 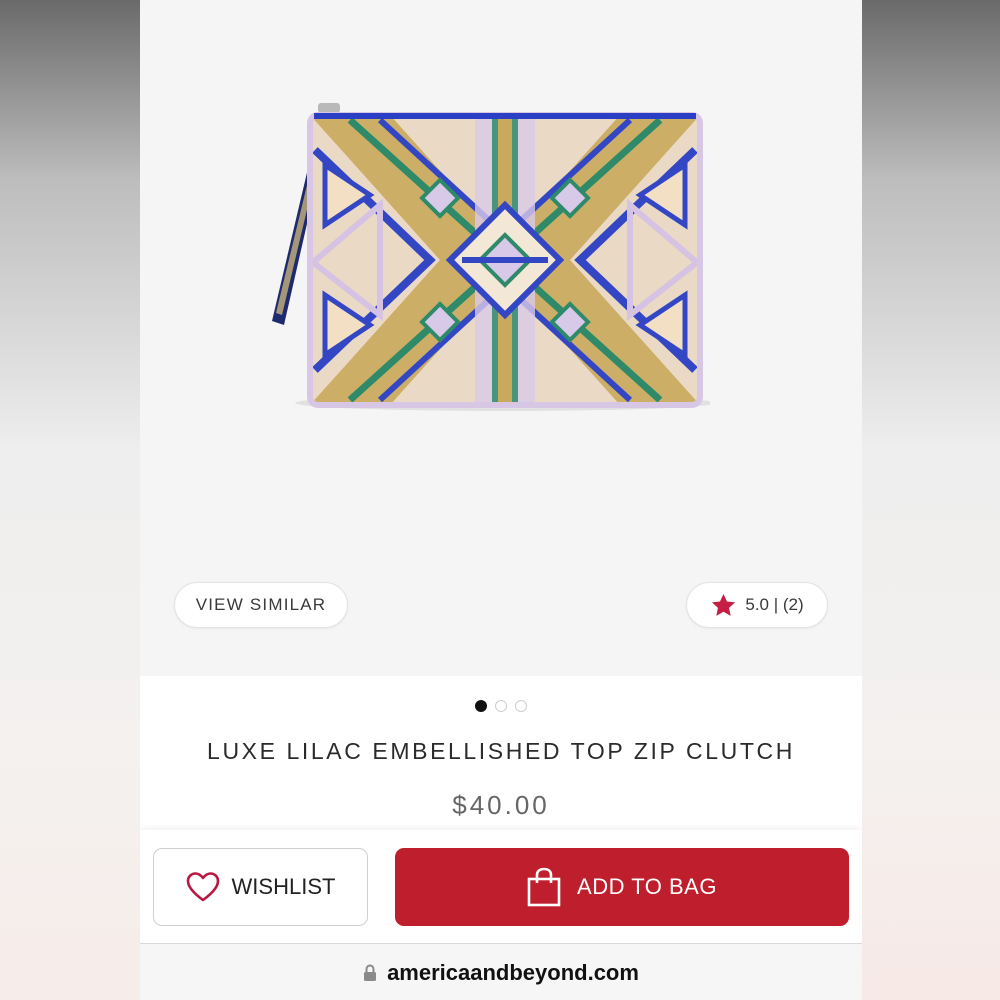 What do you see at coordinates (202, 887) in the screenshot?
I see `heart-icon` at bounding box center [202, 887].